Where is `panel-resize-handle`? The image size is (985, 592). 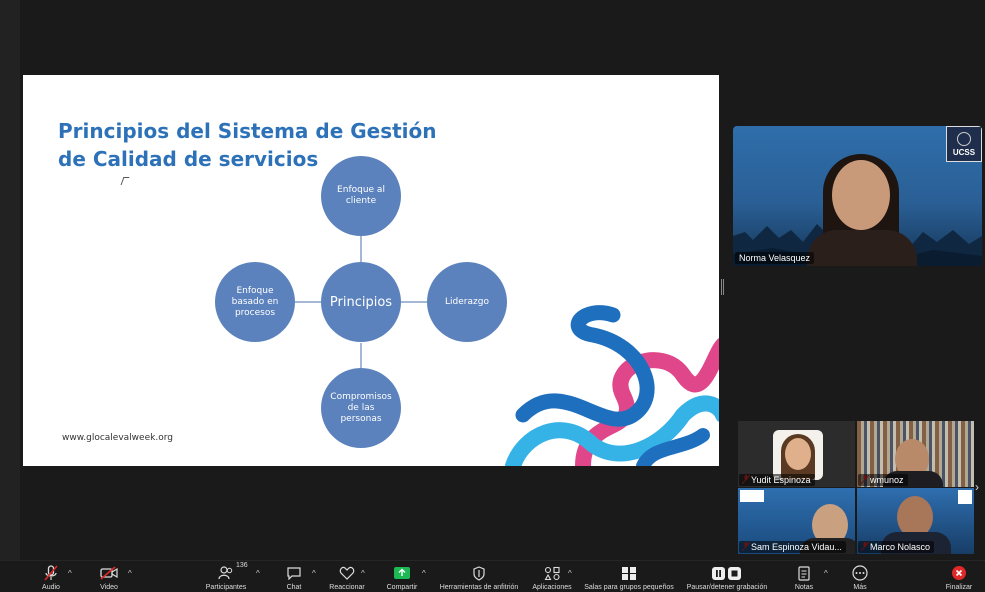 panel-resize-handle is located at coordinates (722, 287).